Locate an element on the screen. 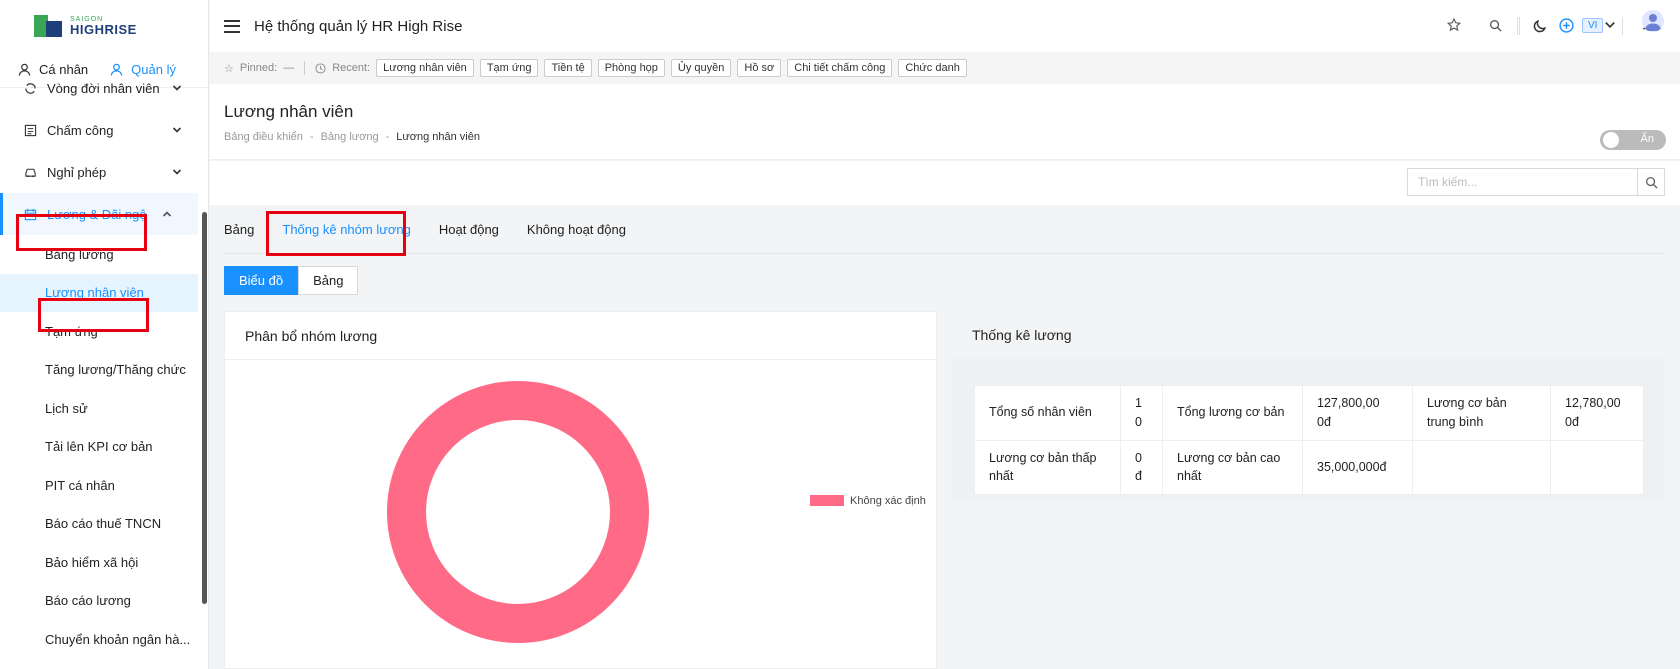 The width and height of the screenshot is (1680, 669). recent-chip: Ủy quyền is located at coordinates (701, 68).